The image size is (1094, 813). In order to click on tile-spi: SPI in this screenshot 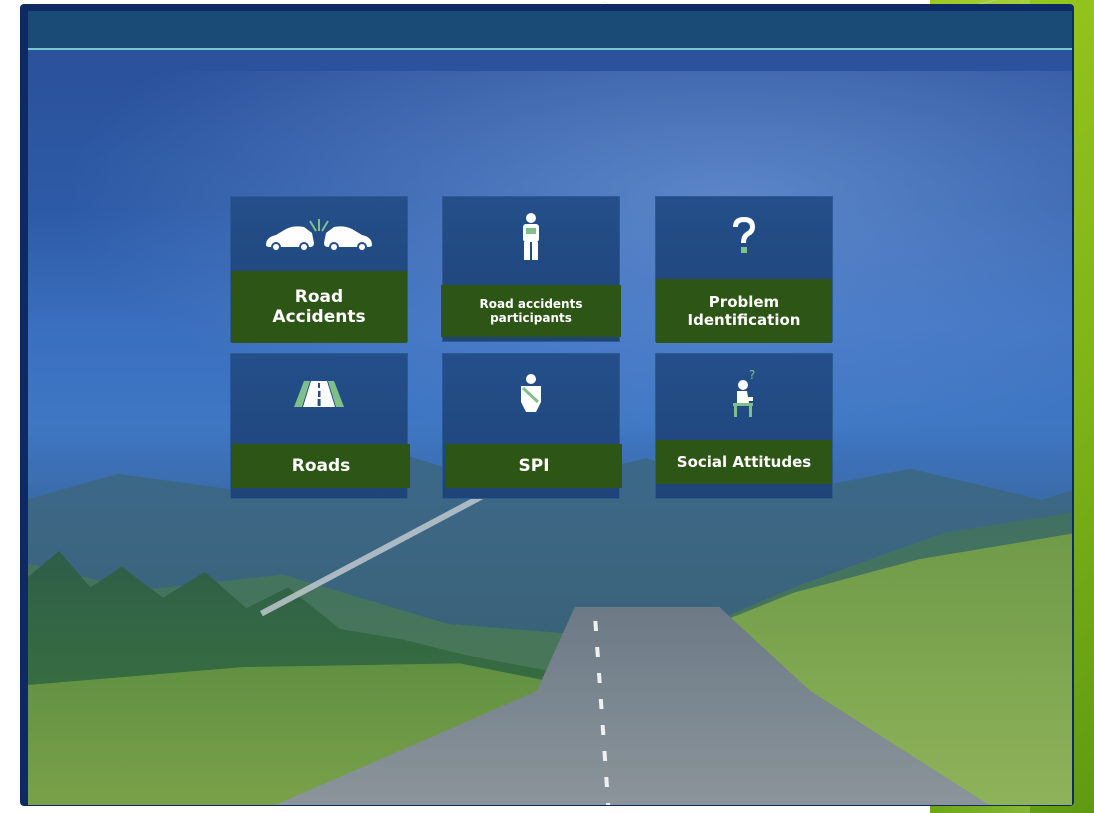, I will do `click(532, 426)`.